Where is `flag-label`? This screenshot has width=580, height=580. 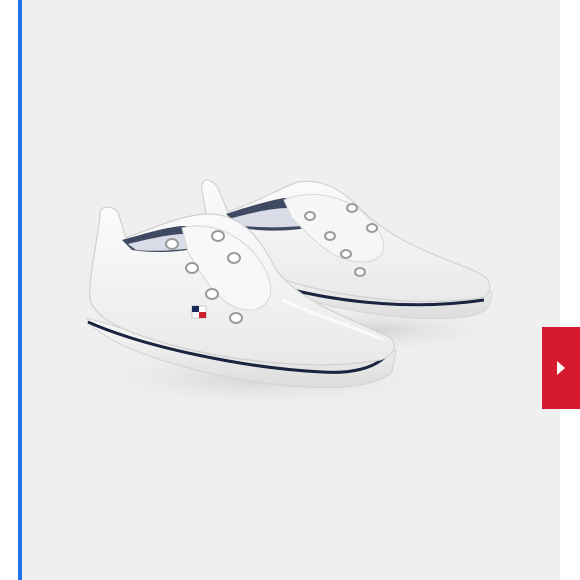
flag-label is located at coordinates (199, 312).